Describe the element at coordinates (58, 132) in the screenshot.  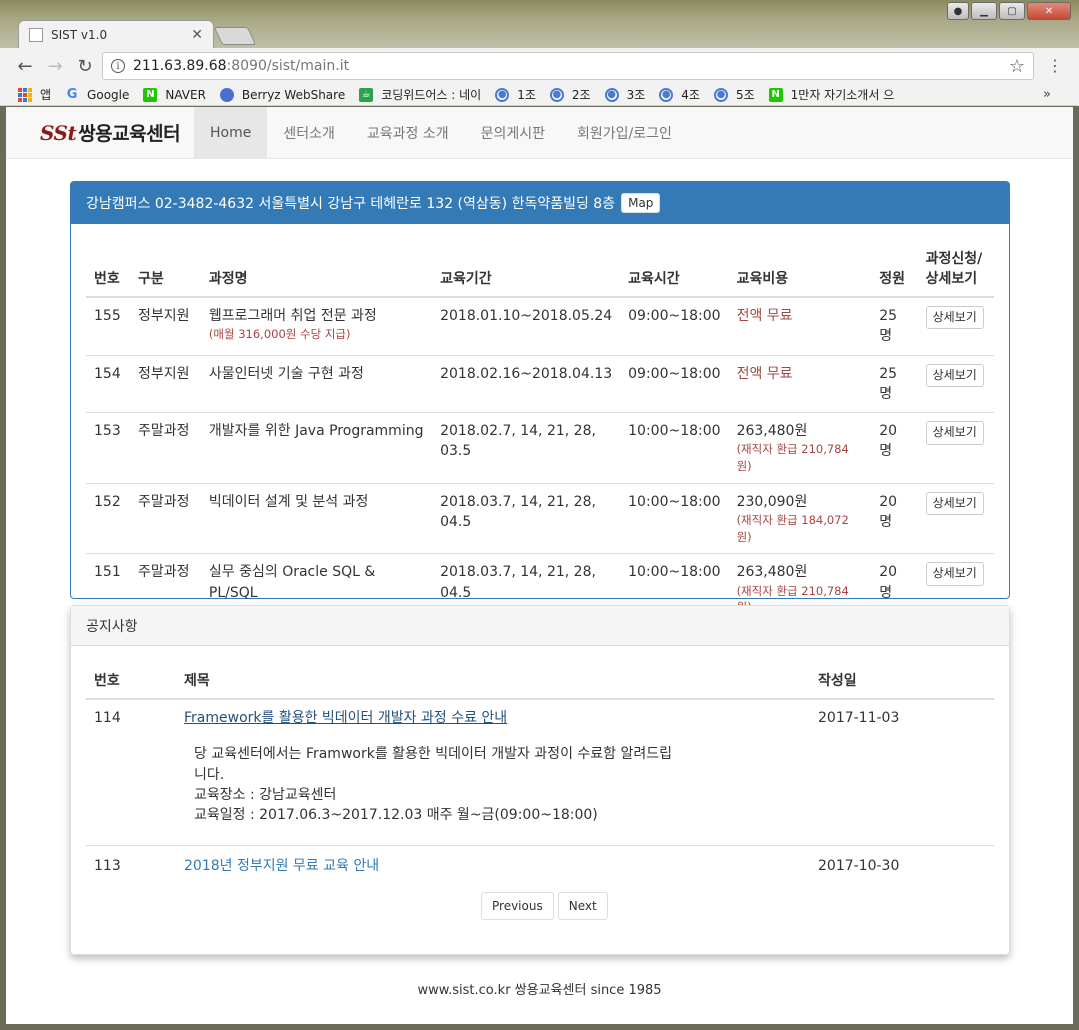
I see `sist-logo-icon: SSt` at that location.